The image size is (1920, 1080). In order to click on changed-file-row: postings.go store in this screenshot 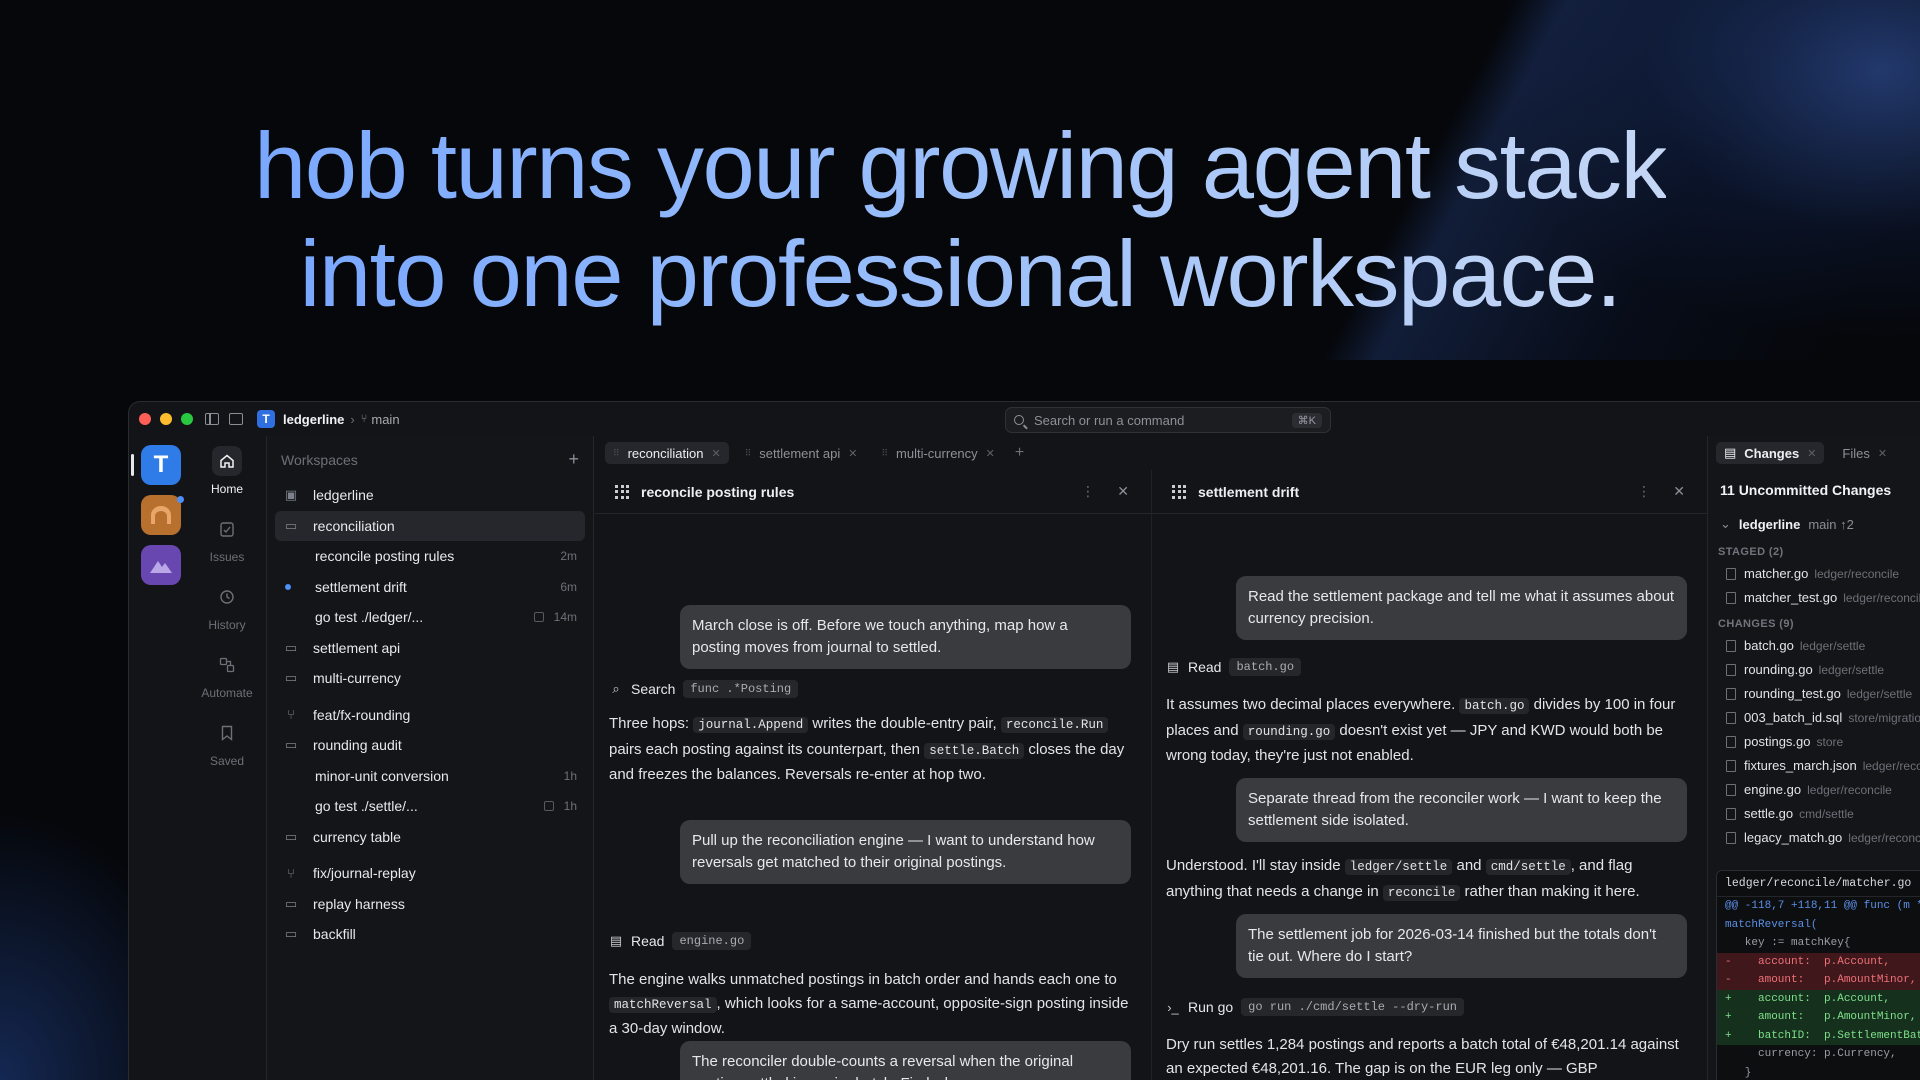, I will do `click(1784, 741)`.